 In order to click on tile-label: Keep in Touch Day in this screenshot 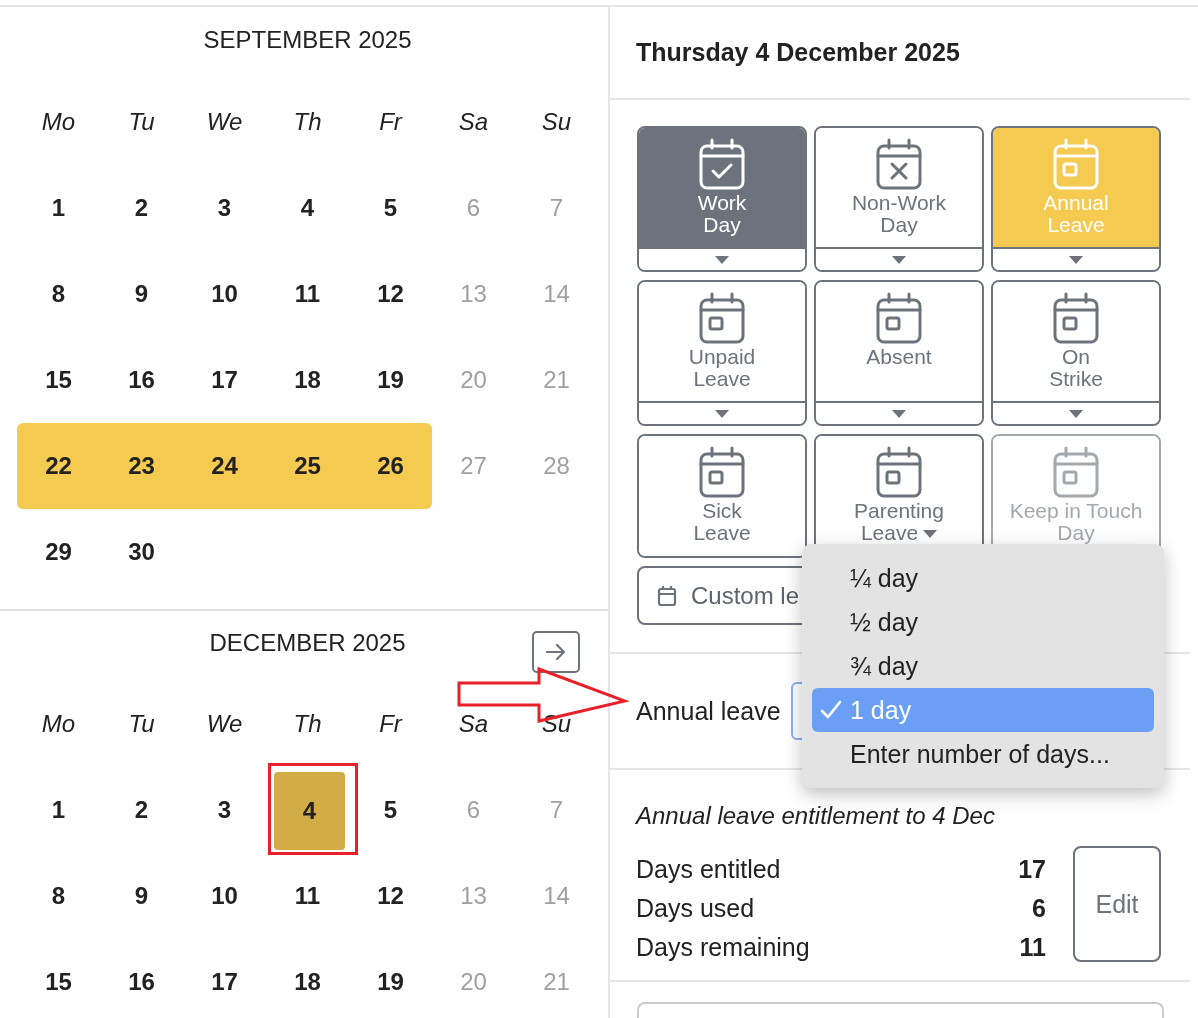, I will do `click(1076, 522)`.